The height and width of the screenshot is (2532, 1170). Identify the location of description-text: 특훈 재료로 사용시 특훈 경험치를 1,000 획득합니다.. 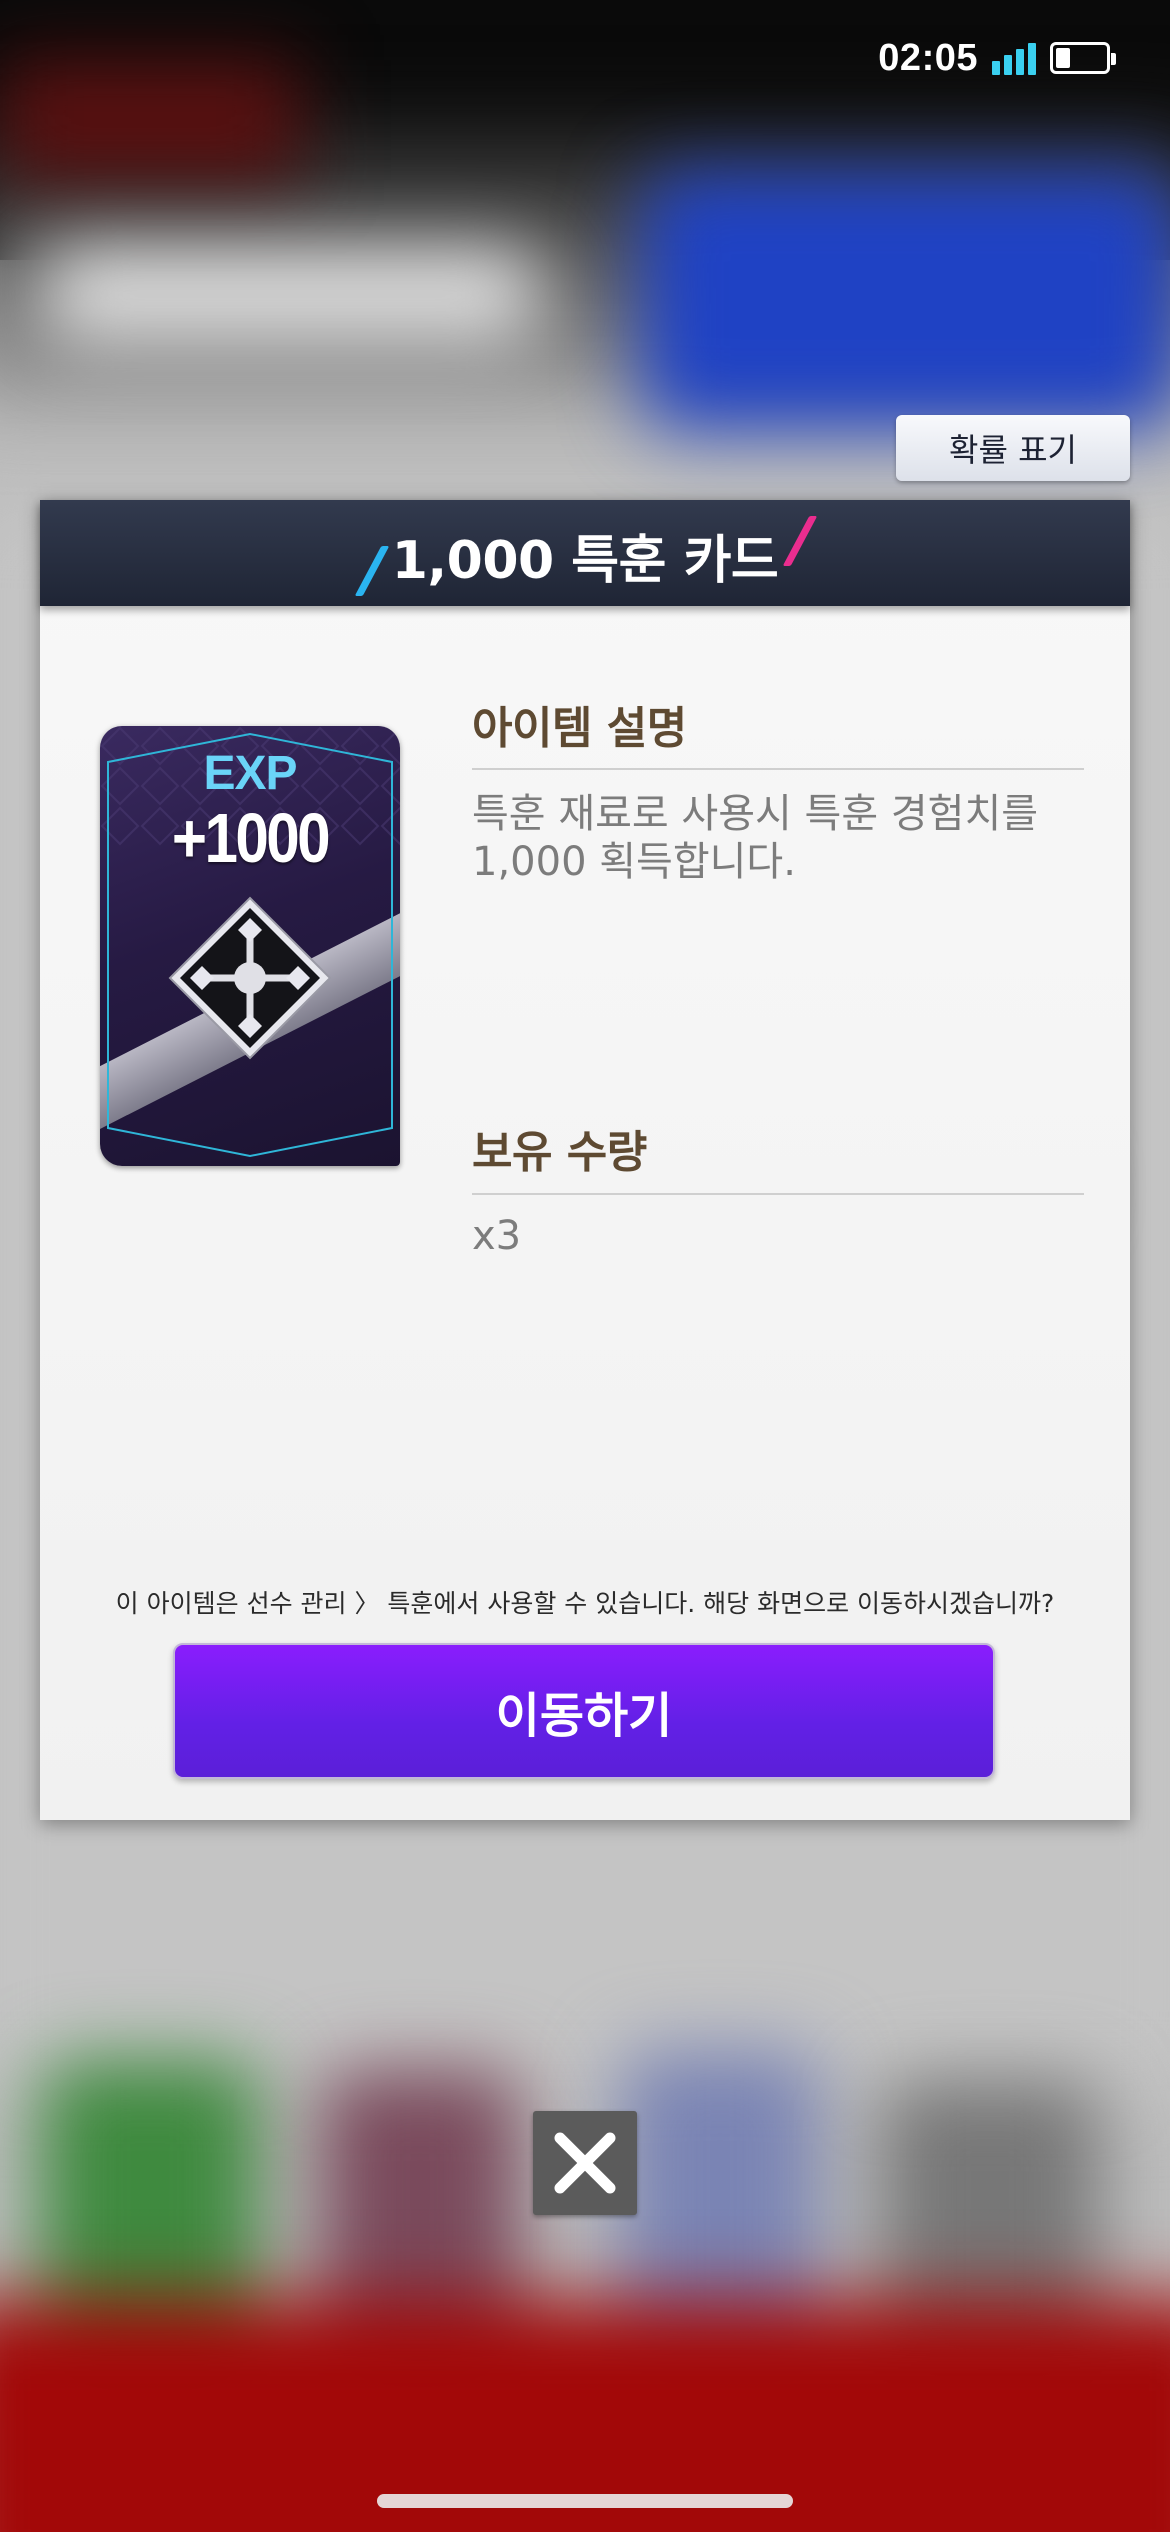
(755, 838).